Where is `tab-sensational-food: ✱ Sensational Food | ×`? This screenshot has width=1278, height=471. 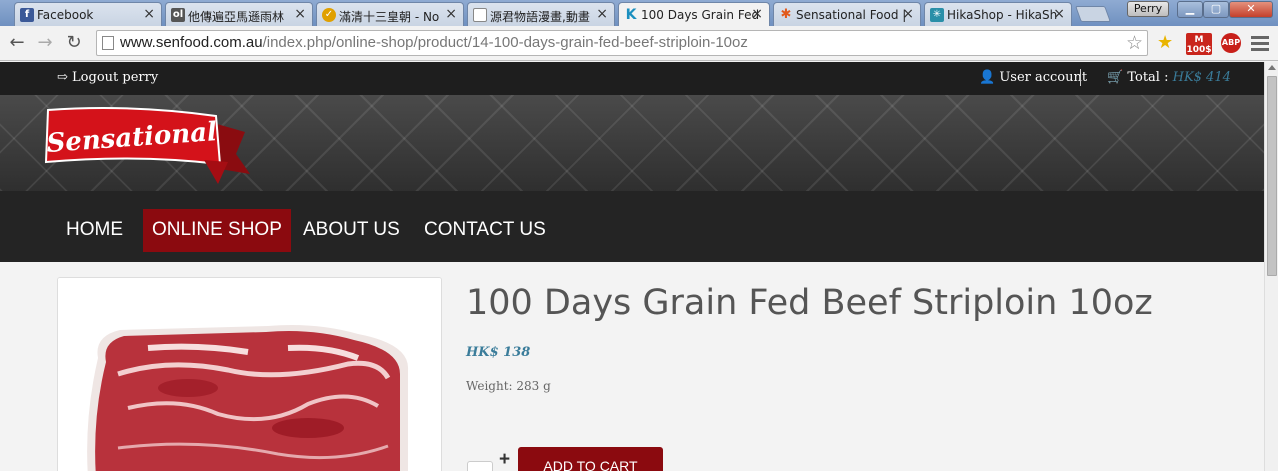
tab-sensational-food: ✱ Sensational Food | × is located at coordinates (847, 14).